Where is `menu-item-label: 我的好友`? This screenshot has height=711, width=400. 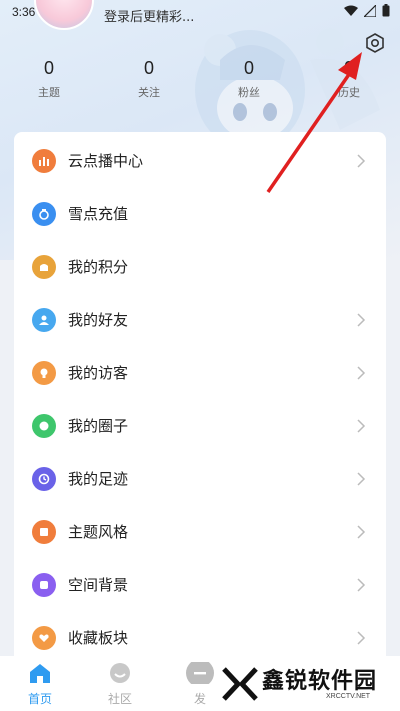
menu-item-label: 我的好友 is located at coordinates (98, 320).